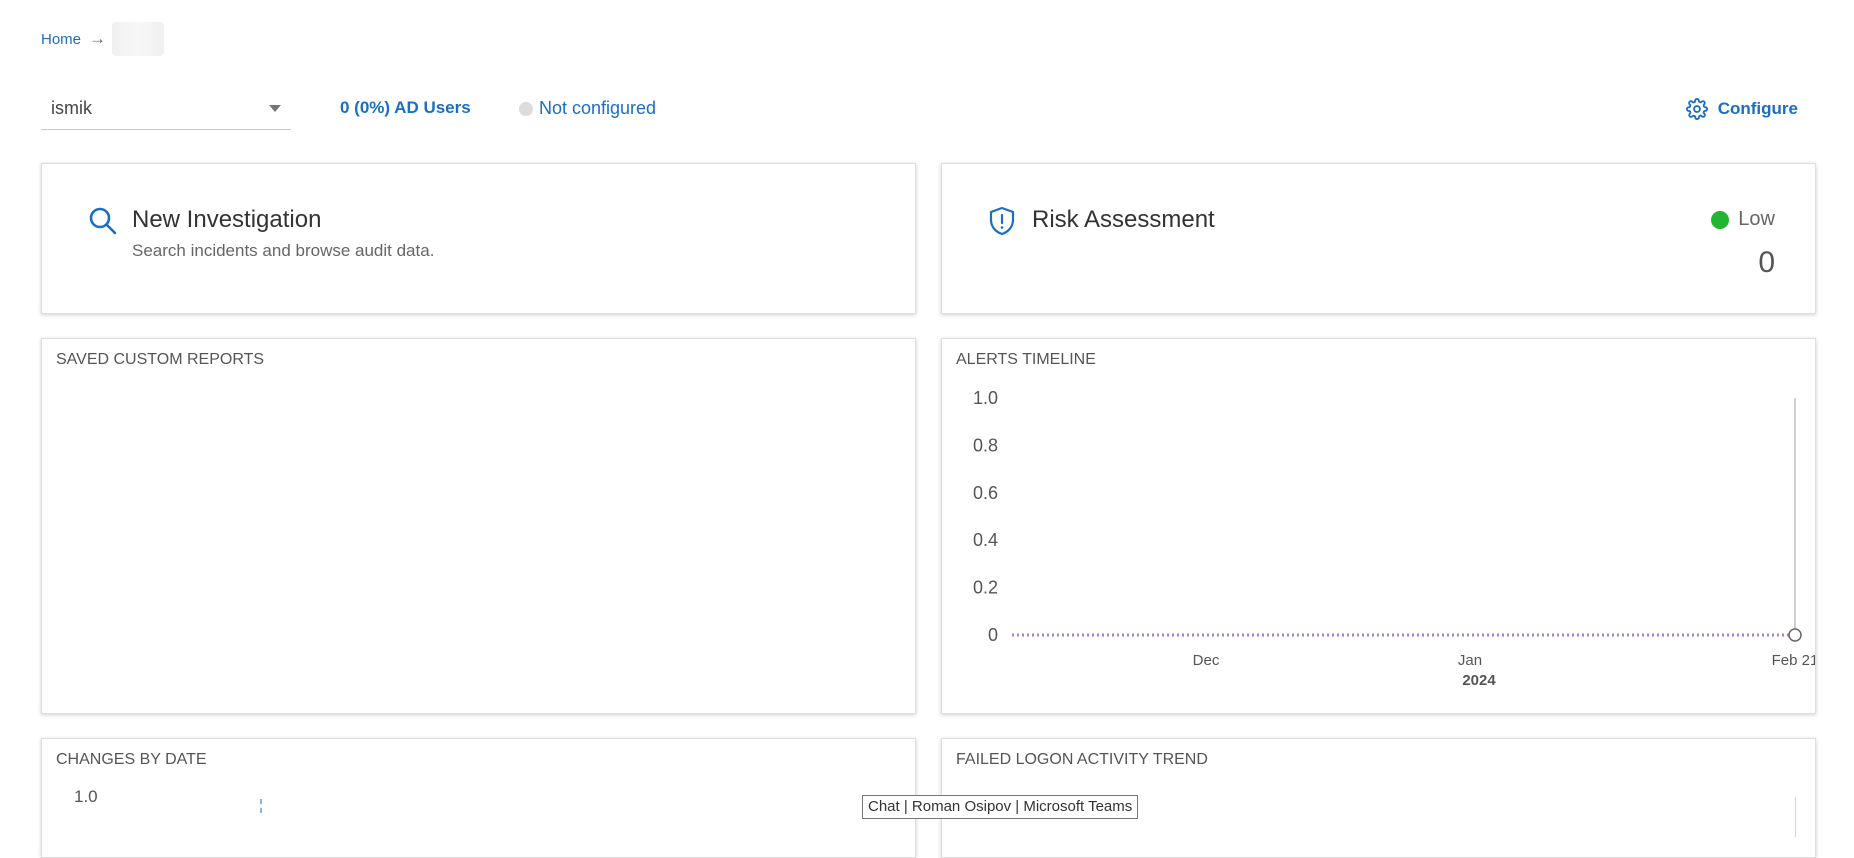  Describe the element at coordinates (1378, 238) in the screenshot. I see `risk-assessment-card: Risk Assessment Low 0` at that location.